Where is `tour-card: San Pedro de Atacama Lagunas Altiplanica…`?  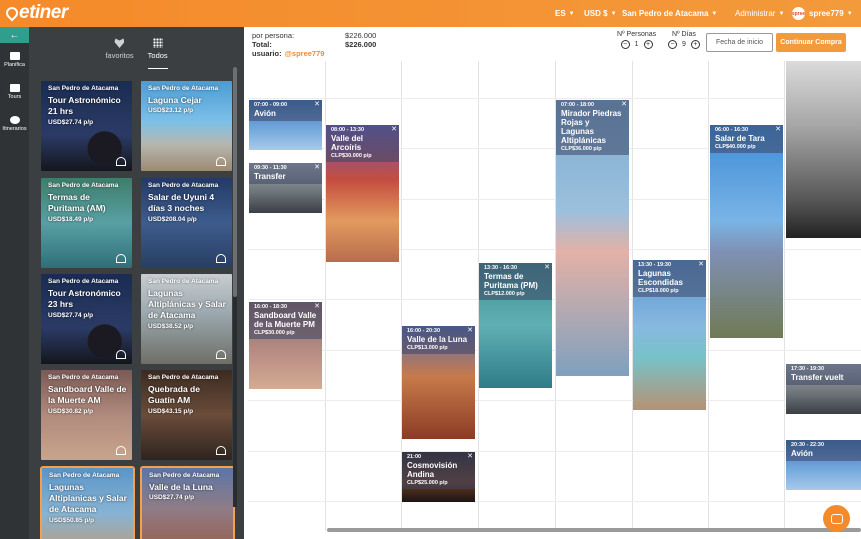 tour-card: San Pedro de Atacama Lagunas Altiplanica… is located at coordinates (87, 502).